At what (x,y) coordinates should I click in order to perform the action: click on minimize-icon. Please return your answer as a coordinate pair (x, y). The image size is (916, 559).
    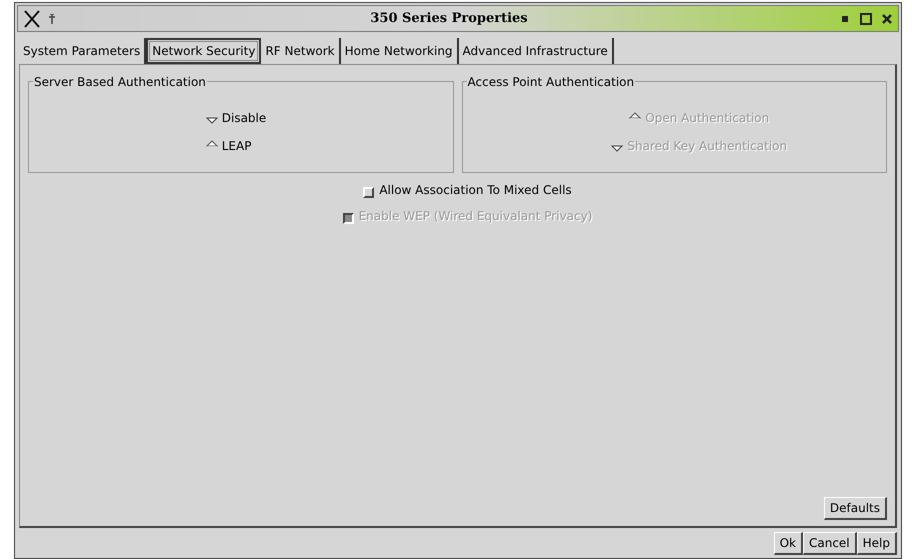
    Looking at the image, I should click on (845, 19).